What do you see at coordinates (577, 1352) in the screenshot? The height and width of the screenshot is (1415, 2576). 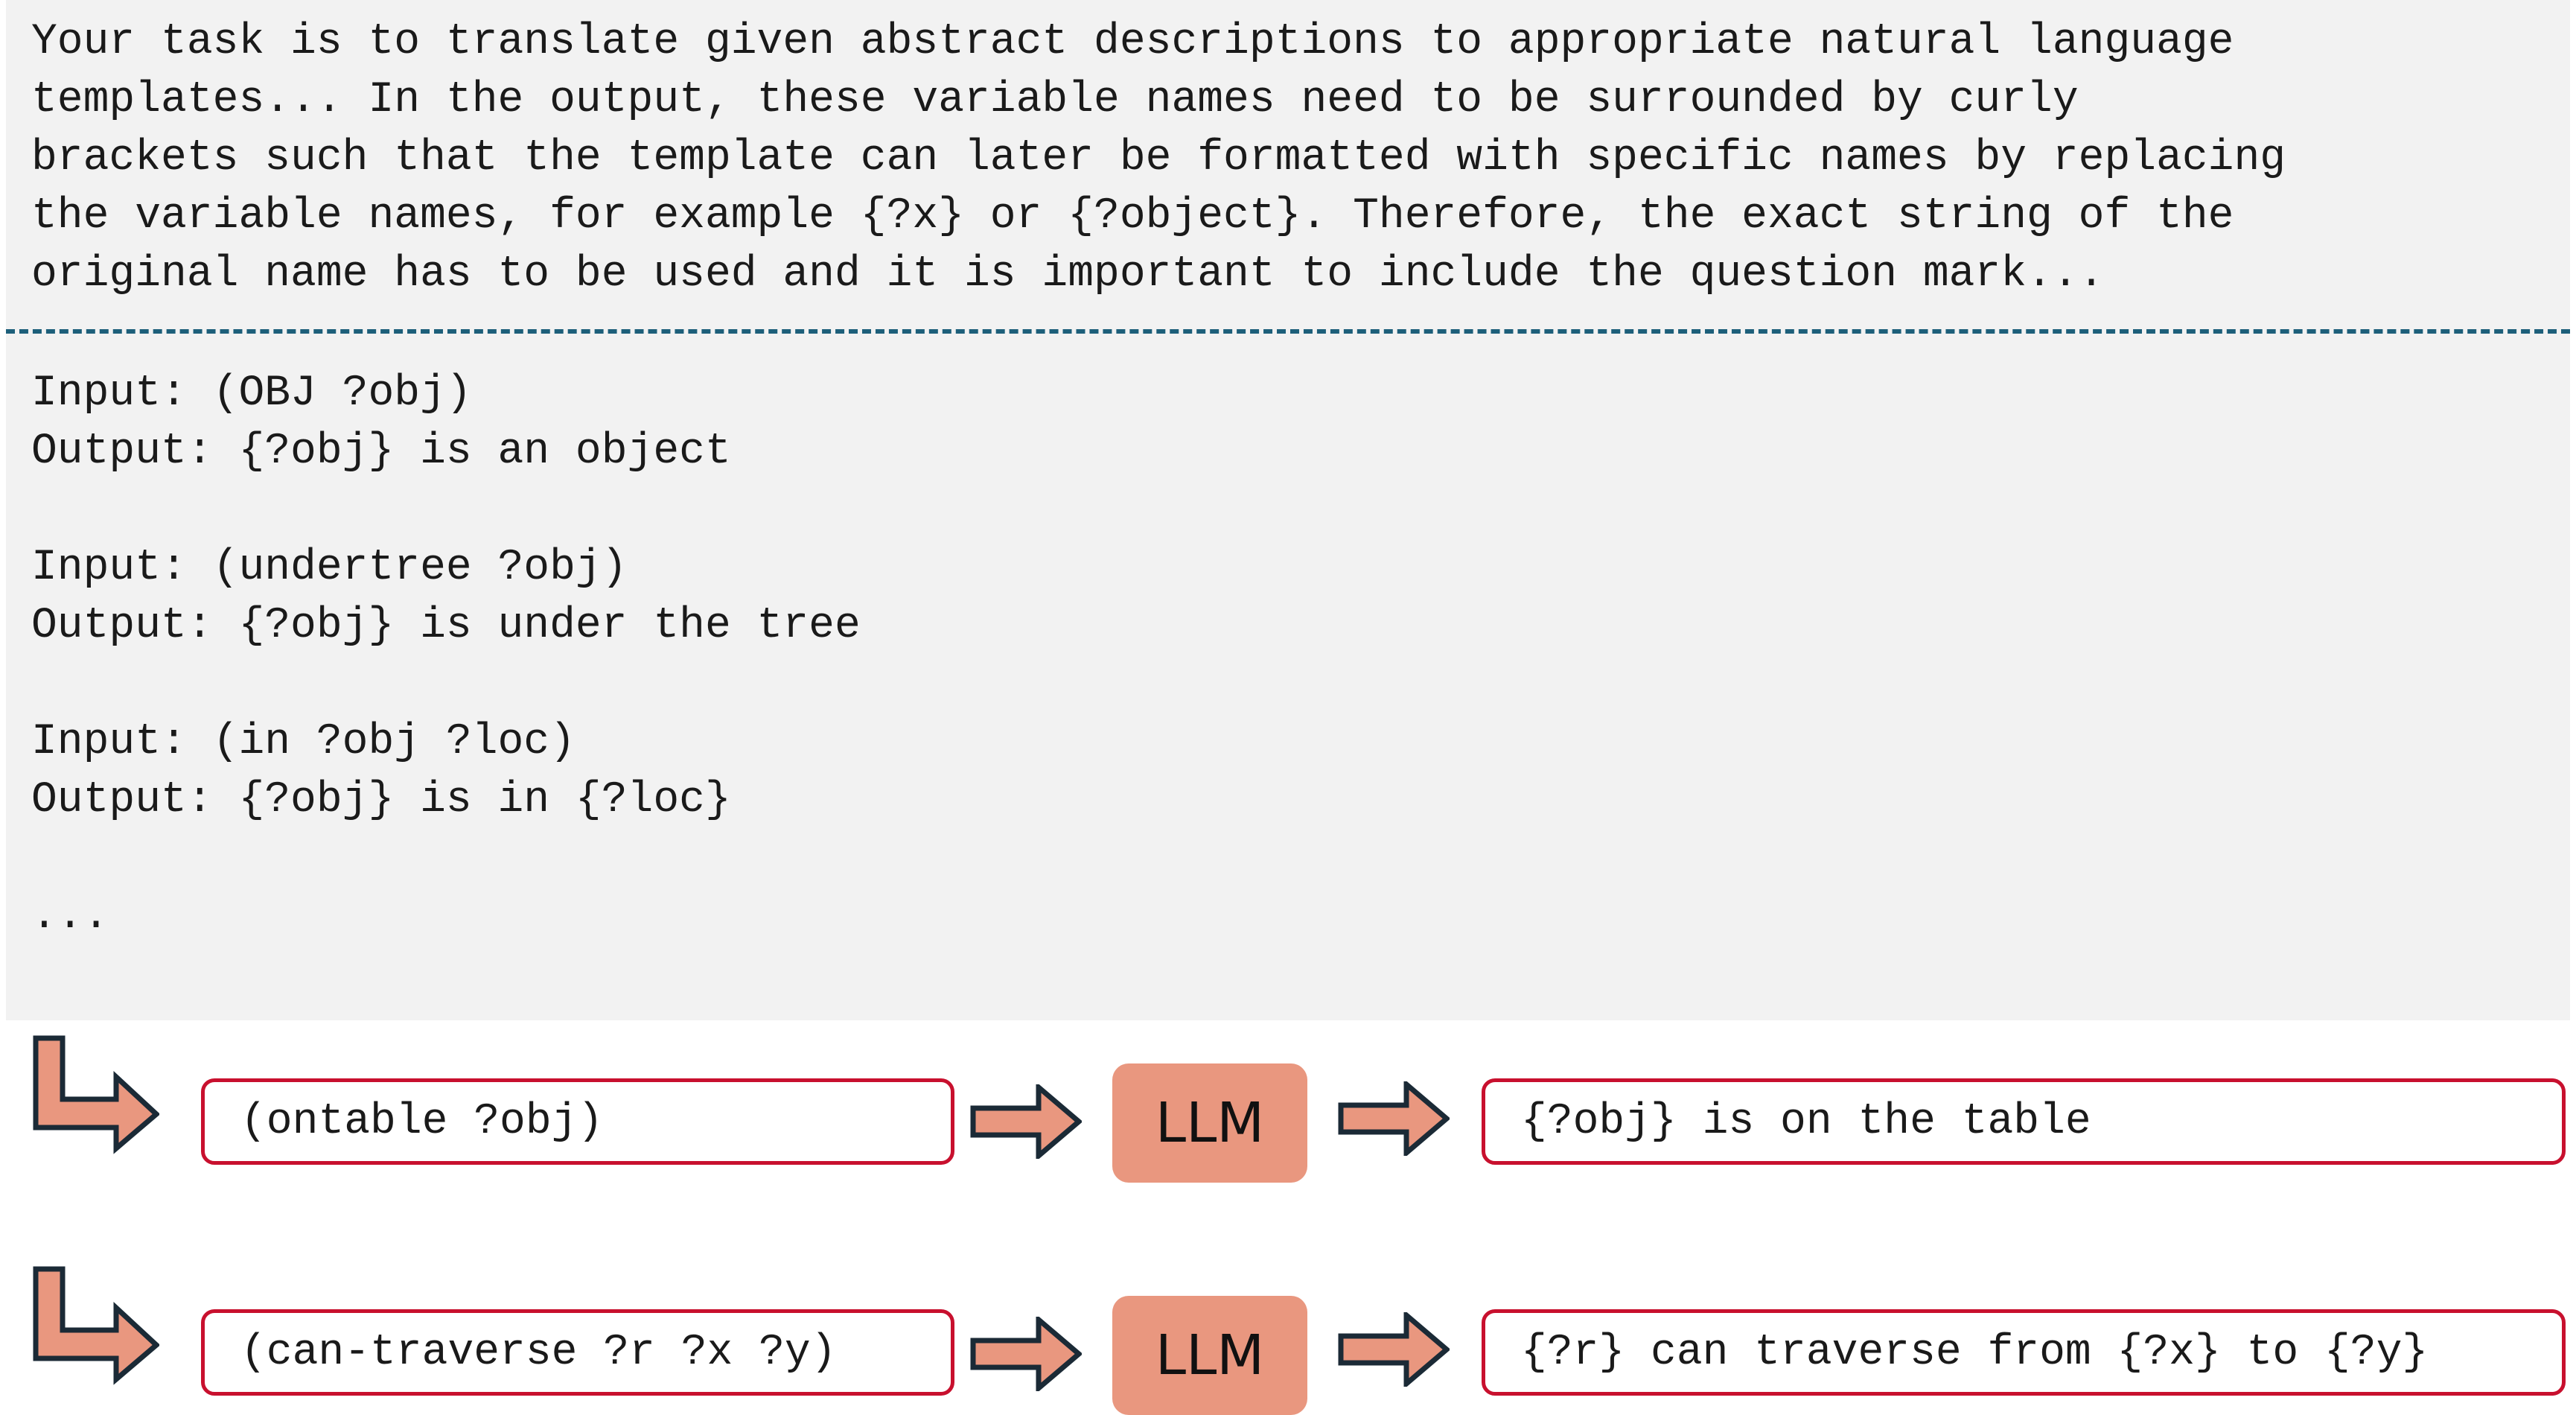 I see `input-box: (can-traverse ?r ?x ?y)` at bounding box center [577, 1352].